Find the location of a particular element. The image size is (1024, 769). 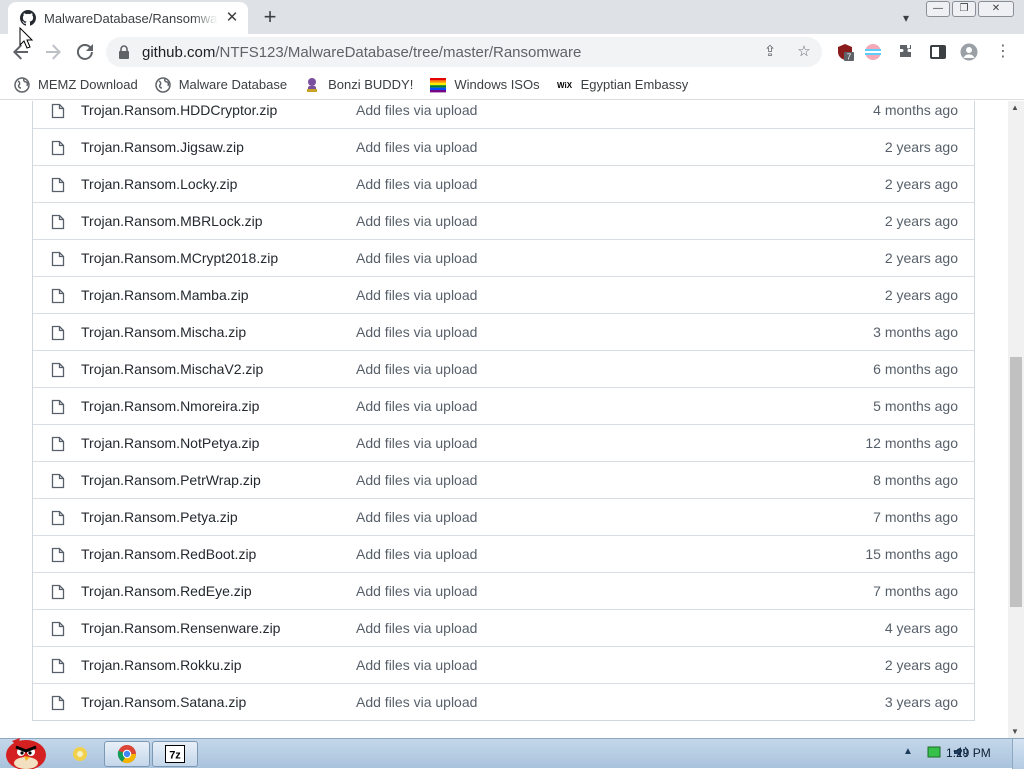

forward-button is located at coordinates (53, 52).